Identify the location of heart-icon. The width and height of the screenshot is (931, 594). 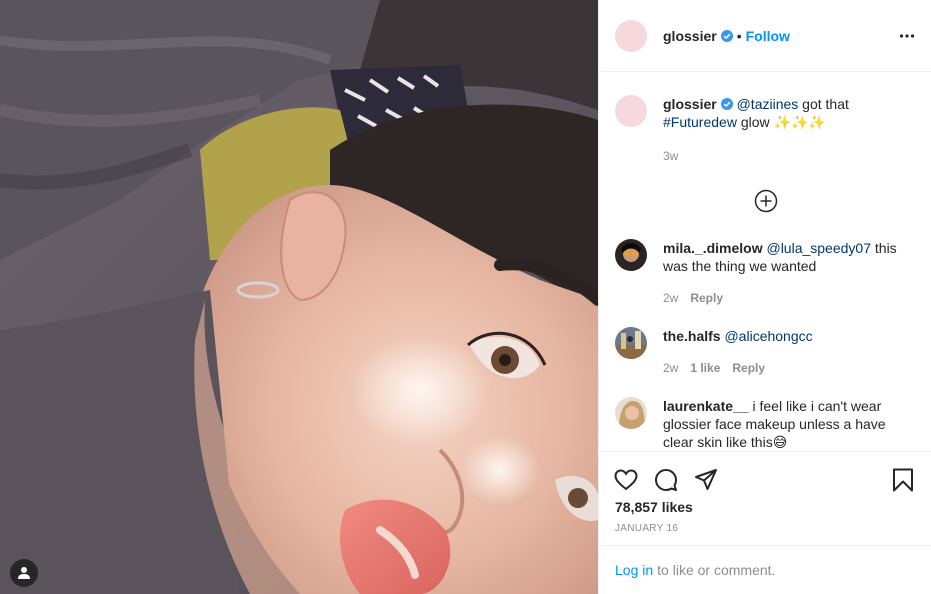
(626, 480).